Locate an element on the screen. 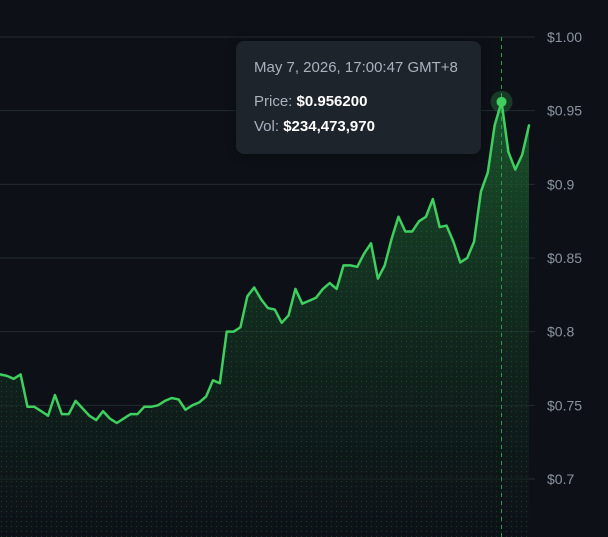  tooltip-date: May 7, 2026, 17:00:47 GMT+8 is located at coordinates (356, 67).